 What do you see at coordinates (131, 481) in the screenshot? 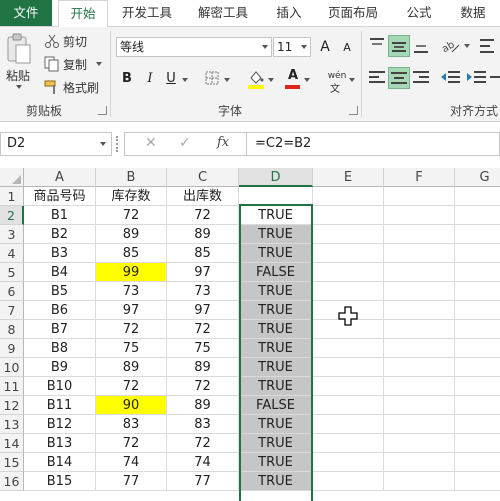
I see `stock-cell: 77` at bounding box center [131, 481].